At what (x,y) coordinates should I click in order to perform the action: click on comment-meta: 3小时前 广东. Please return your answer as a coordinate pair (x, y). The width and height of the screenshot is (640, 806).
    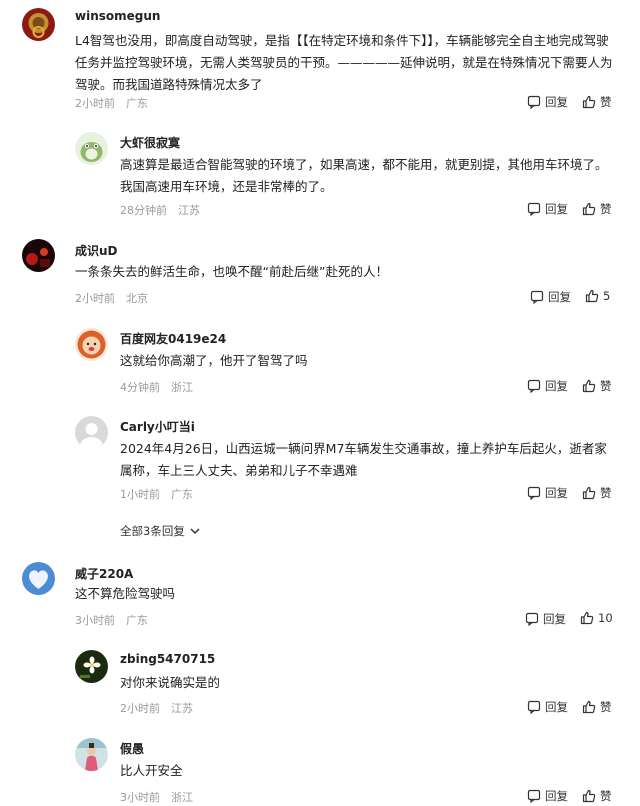
    Looking at the image, I should click on (111, 620).